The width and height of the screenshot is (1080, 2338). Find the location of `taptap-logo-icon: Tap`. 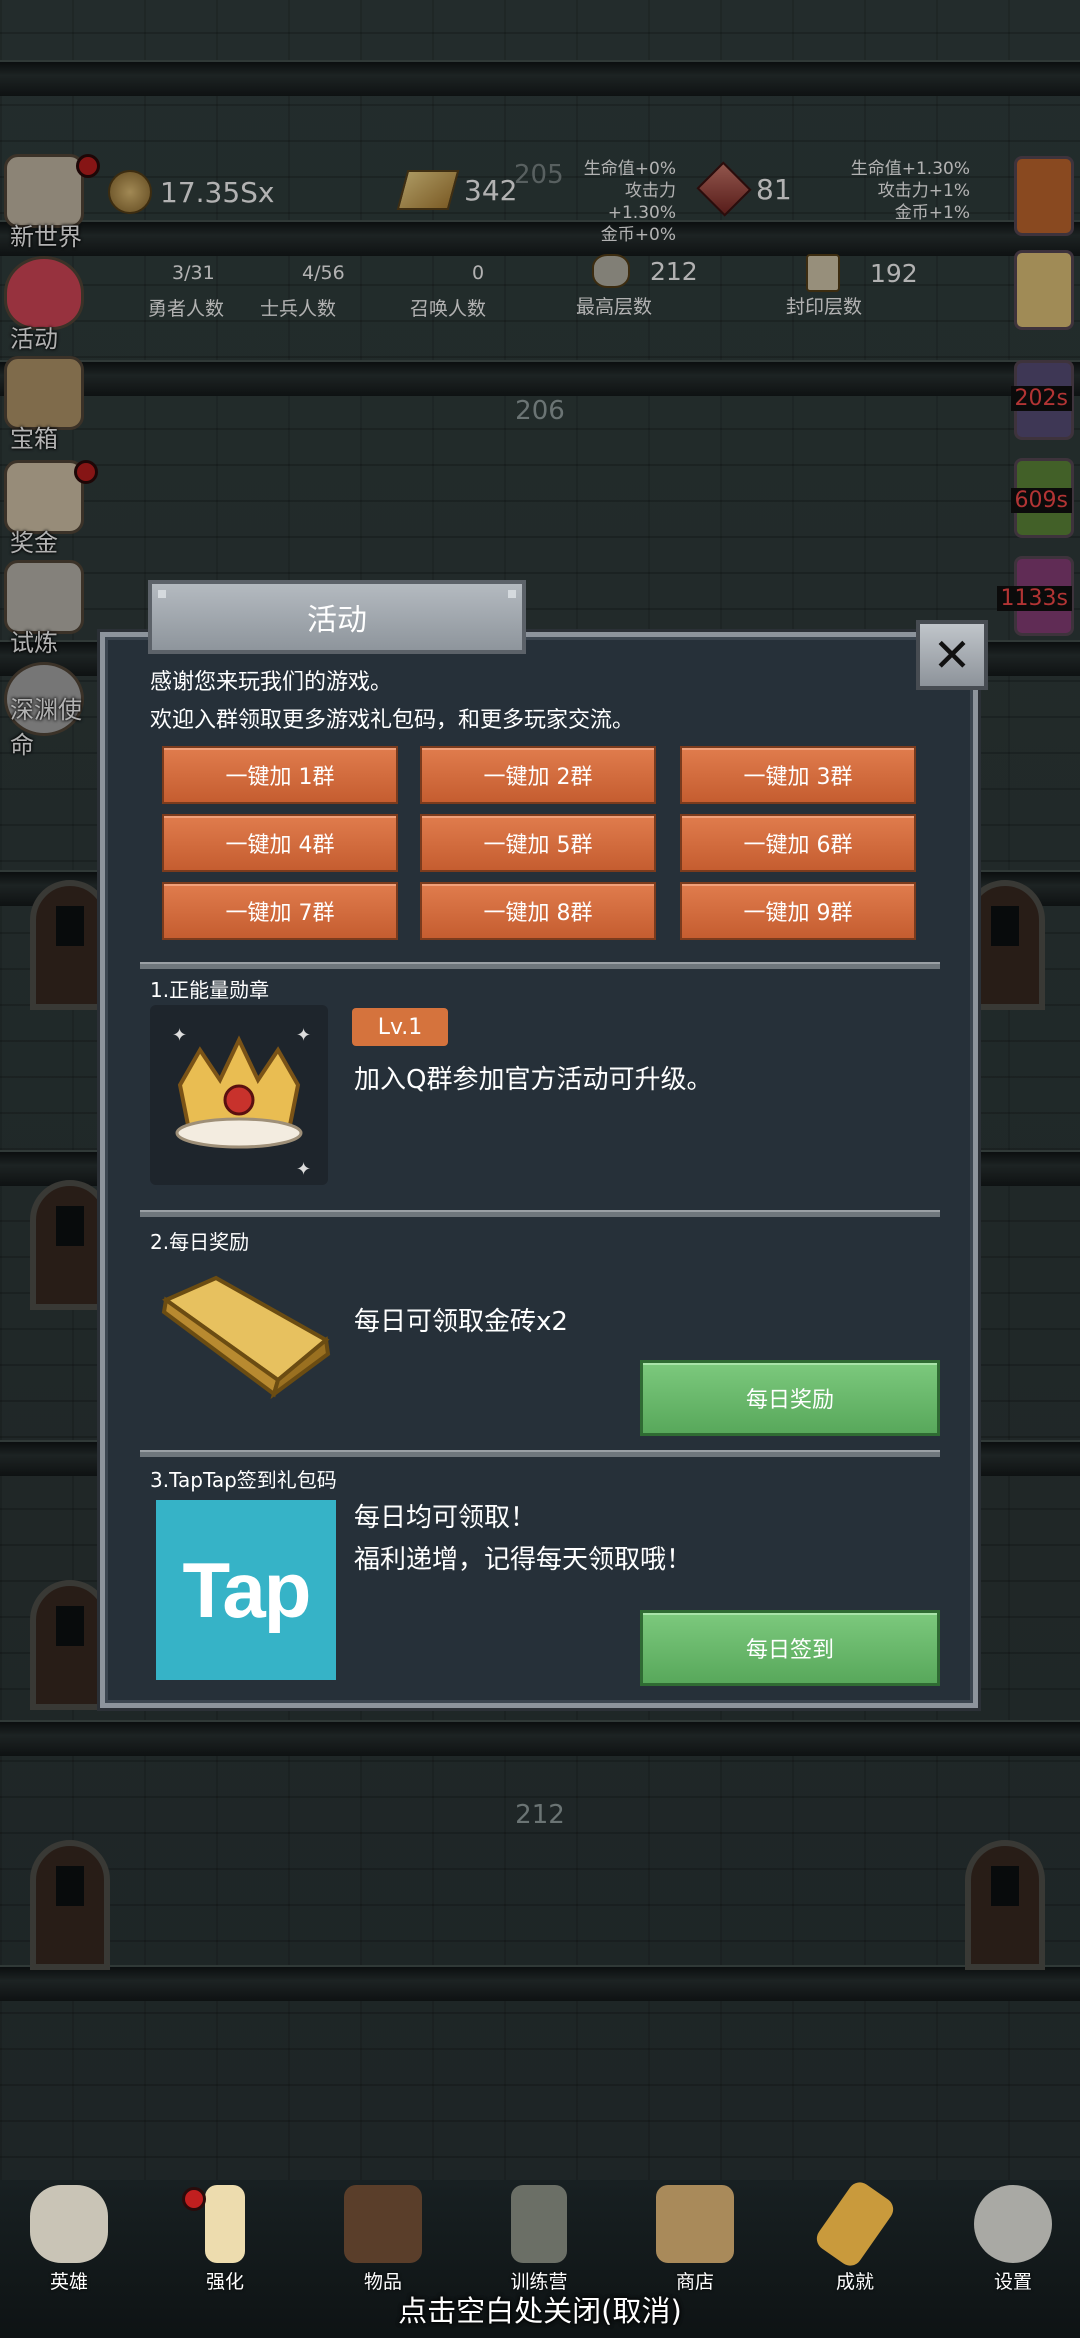

taptap-logo-icon: Tap is located at coordinates (246, 1590).